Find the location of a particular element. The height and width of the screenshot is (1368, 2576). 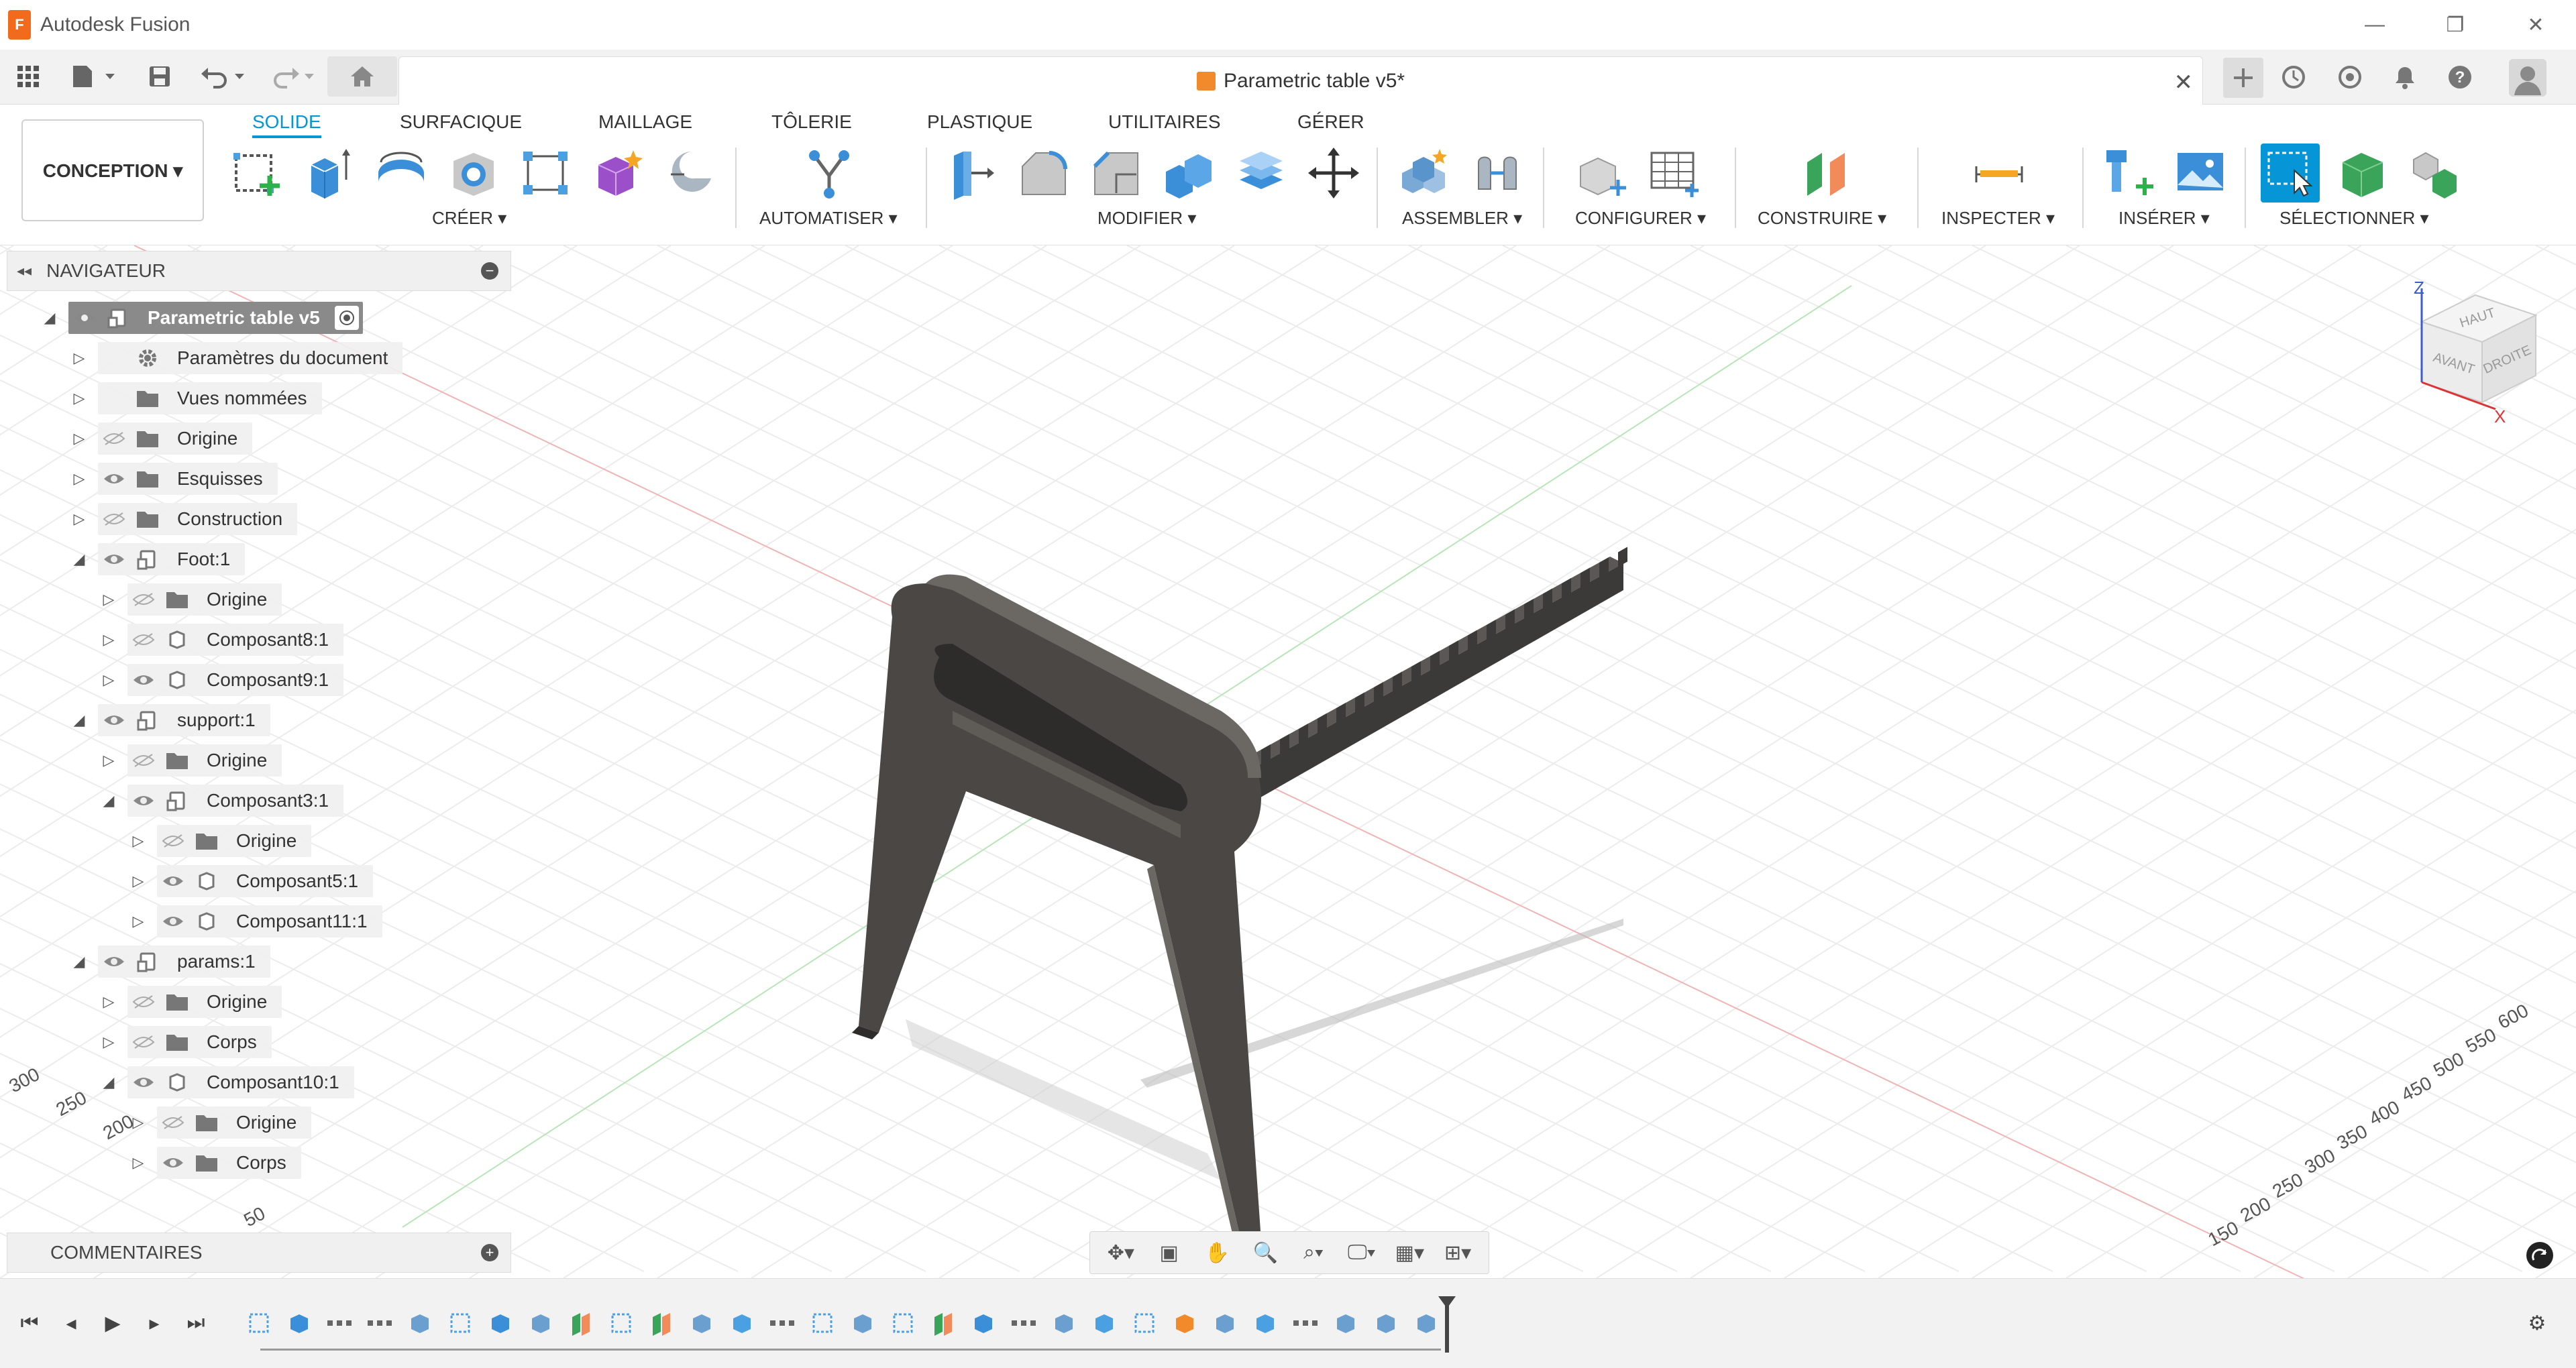

split-body-icon is located at coordinates (1261, 173).